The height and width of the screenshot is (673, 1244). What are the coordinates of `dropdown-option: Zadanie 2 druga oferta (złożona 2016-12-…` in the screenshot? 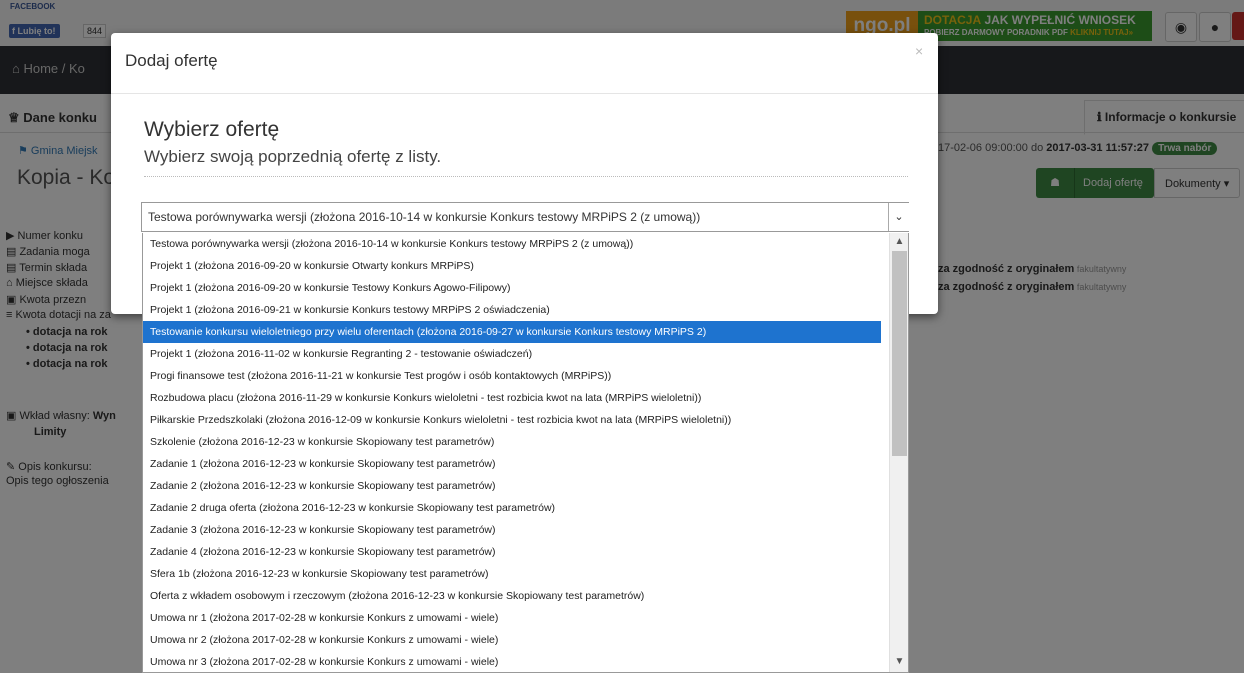 It's located at (512, 508).